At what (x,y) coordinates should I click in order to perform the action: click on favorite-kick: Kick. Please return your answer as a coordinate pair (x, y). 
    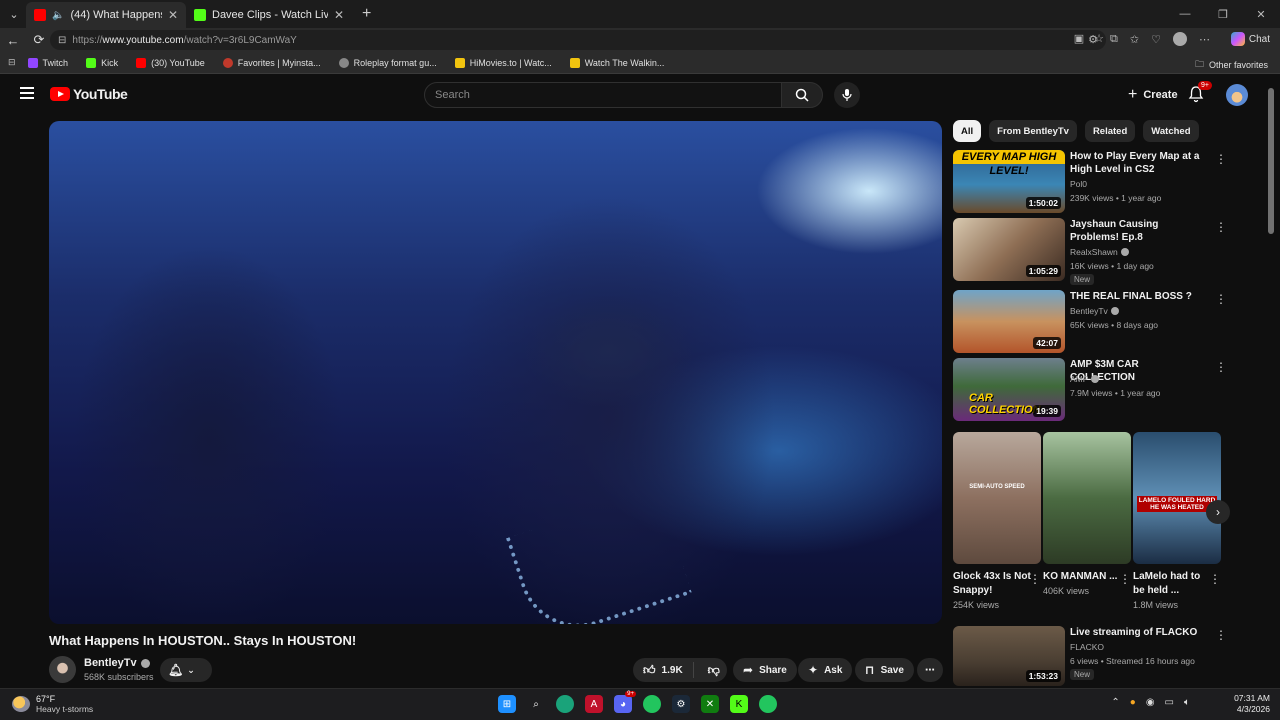
    Looking at the image, I should click on (102, 62).